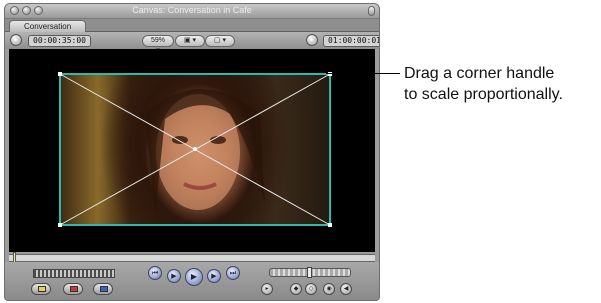 The image size is (601, 303). I want to click on transport-controls: ⏮ ▶ ▶ ▶ ⏭ ▸ ◆ ◇ ◉ ◀, so click(192, 281).